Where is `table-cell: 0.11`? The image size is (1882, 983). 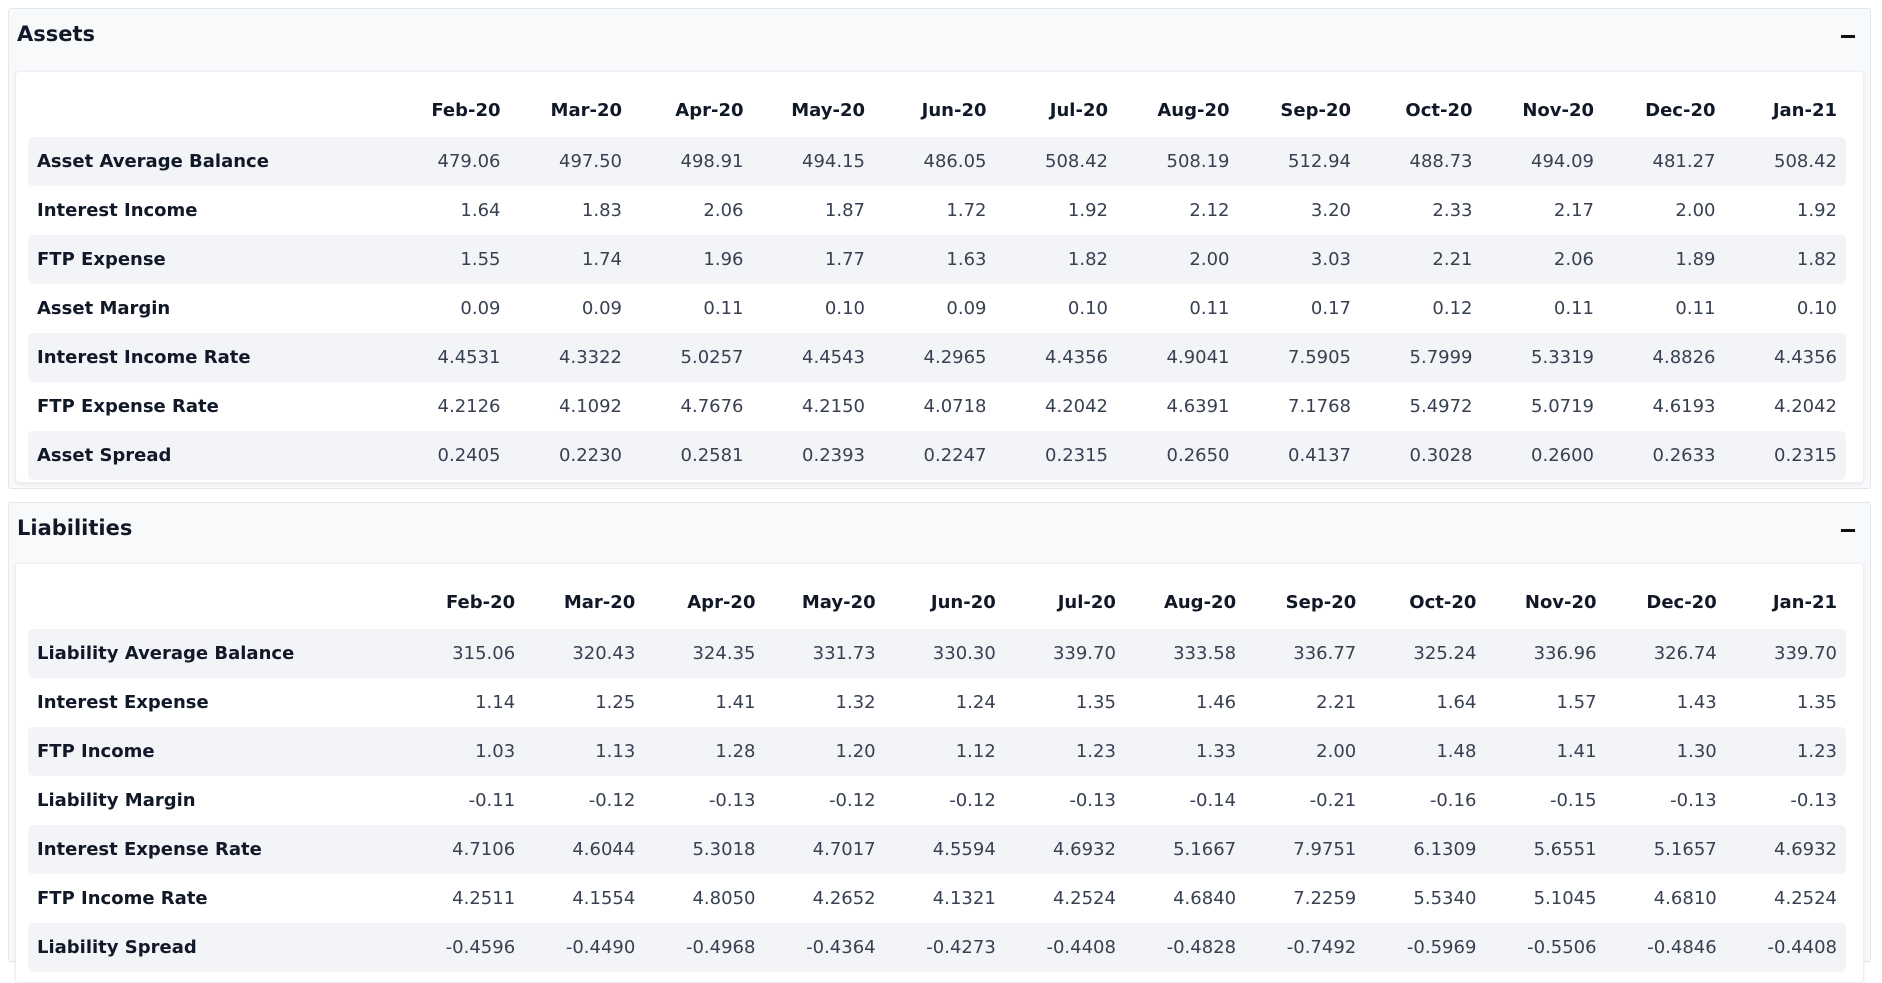 table-cell: 0.11 is located at coordinates (1573, 308).